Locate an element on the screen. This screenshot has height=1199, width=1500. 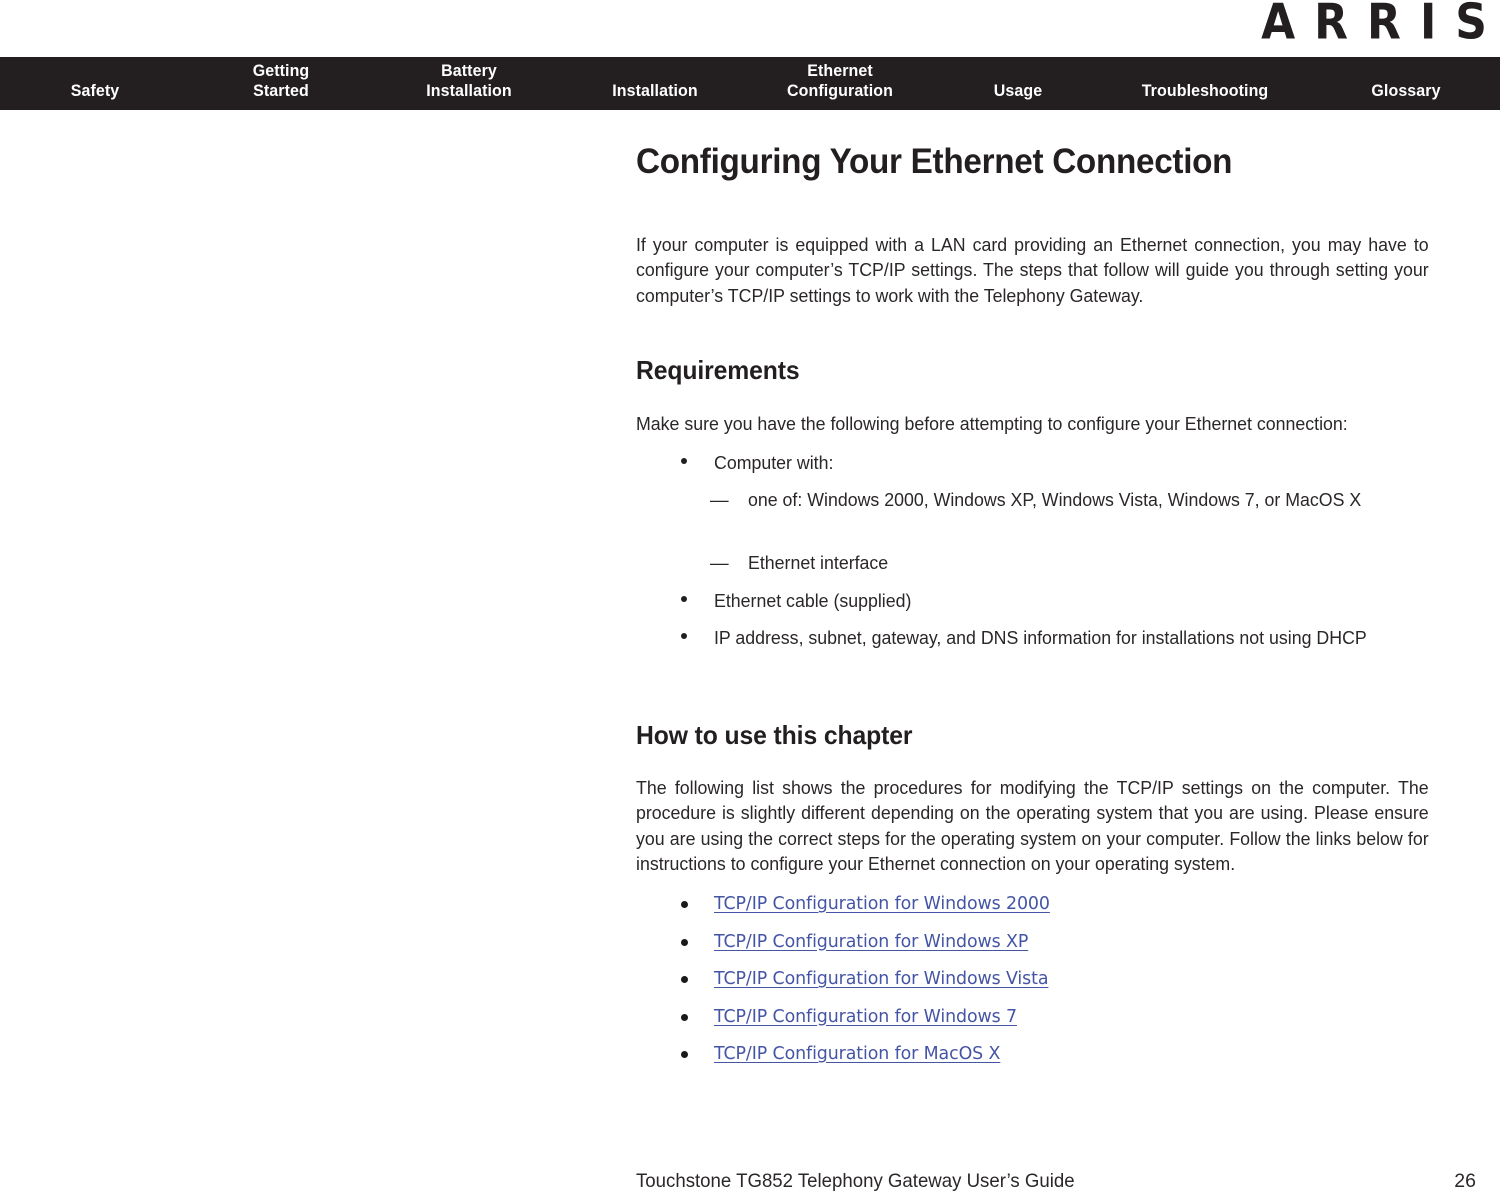
nav-item-safety: Safety is located at coordinates (95, 91).